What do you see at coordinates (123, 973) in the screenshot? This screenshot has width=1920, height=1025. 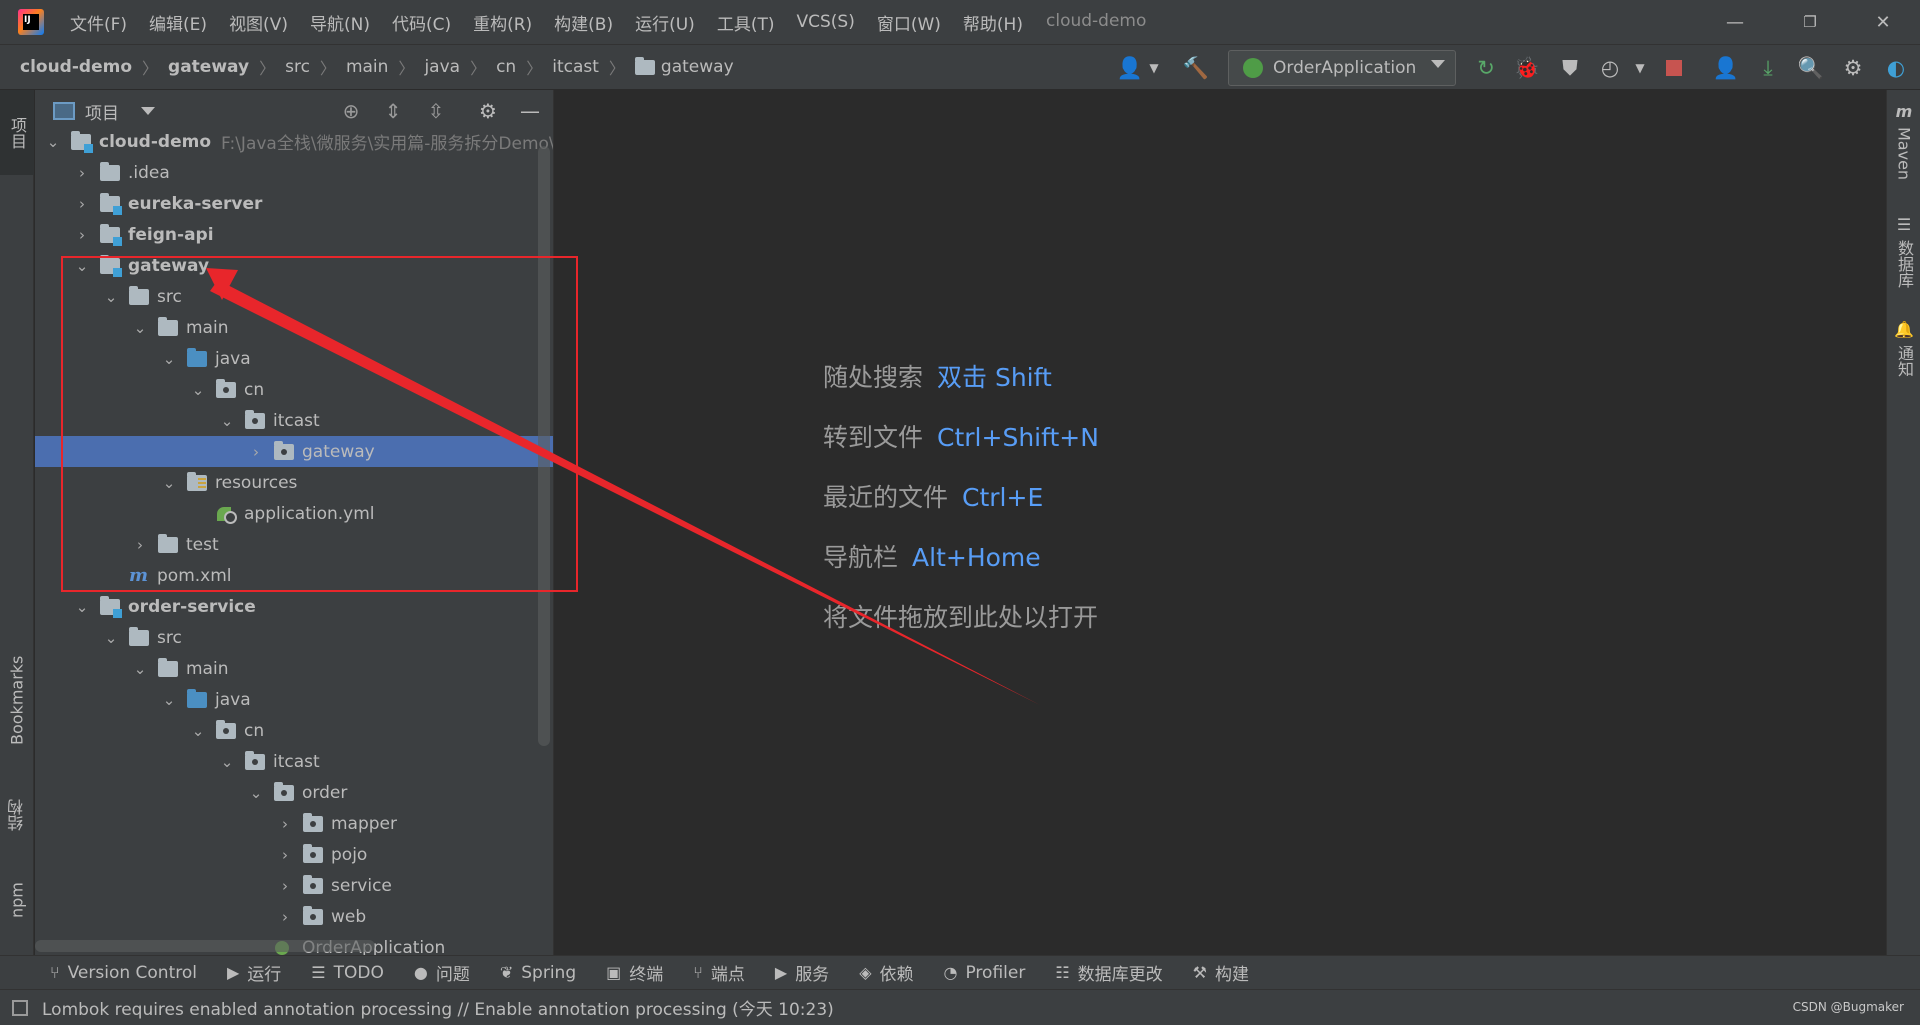 I see `bottom-tool-button: ⑂ Version Control` at bounding box center [123, 973].